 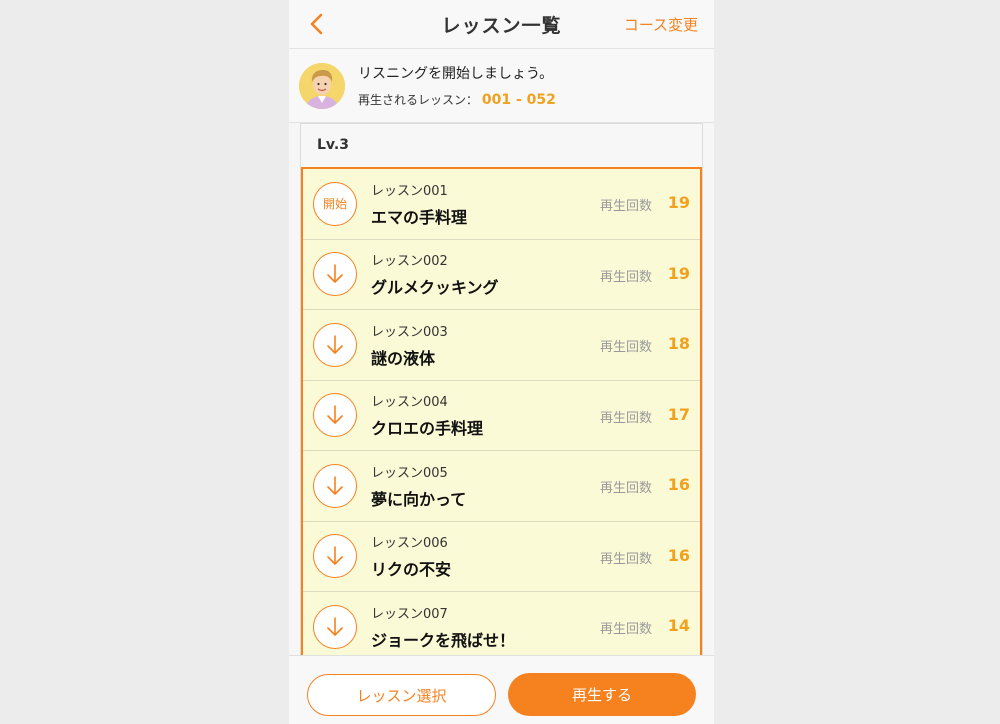 I want to click on nav-bar: レッスン一覧 コース変更, so click(x=501, y=24).